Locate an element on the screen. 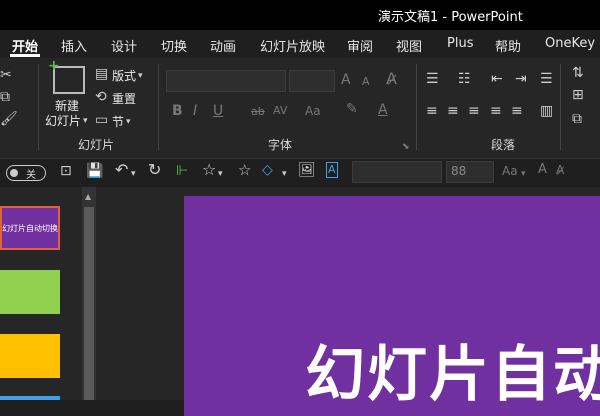  clear-format-icon: A̷ is located at coordinates (391, 79).